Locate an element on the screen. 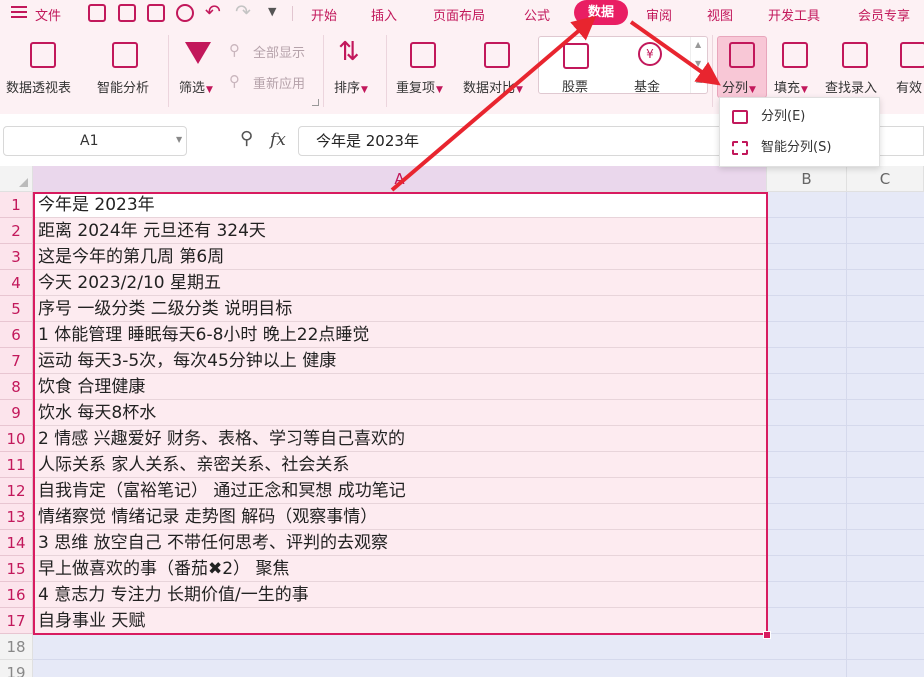  duplicates-button: 重复项▼ is located at coordinates (421, 67).